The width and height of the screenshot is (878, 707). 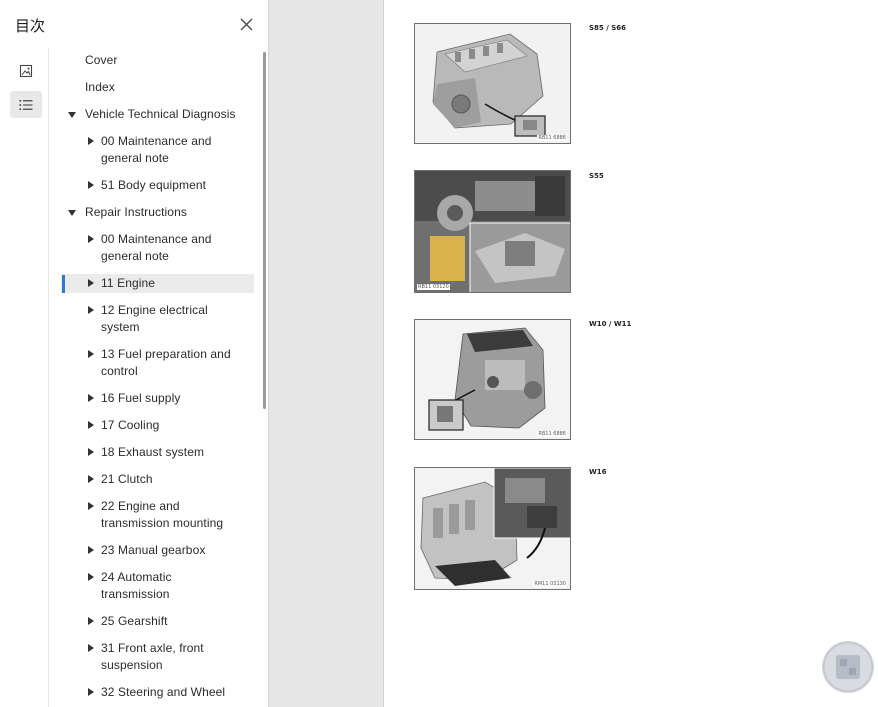 I want to click on toc-item-label: suspension, so click(x=132, y=665).